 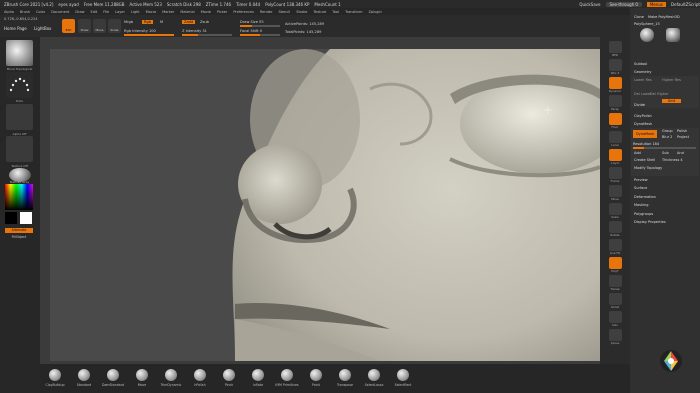 I want to click on project-toggle: Project, so click(x=683, y=137).